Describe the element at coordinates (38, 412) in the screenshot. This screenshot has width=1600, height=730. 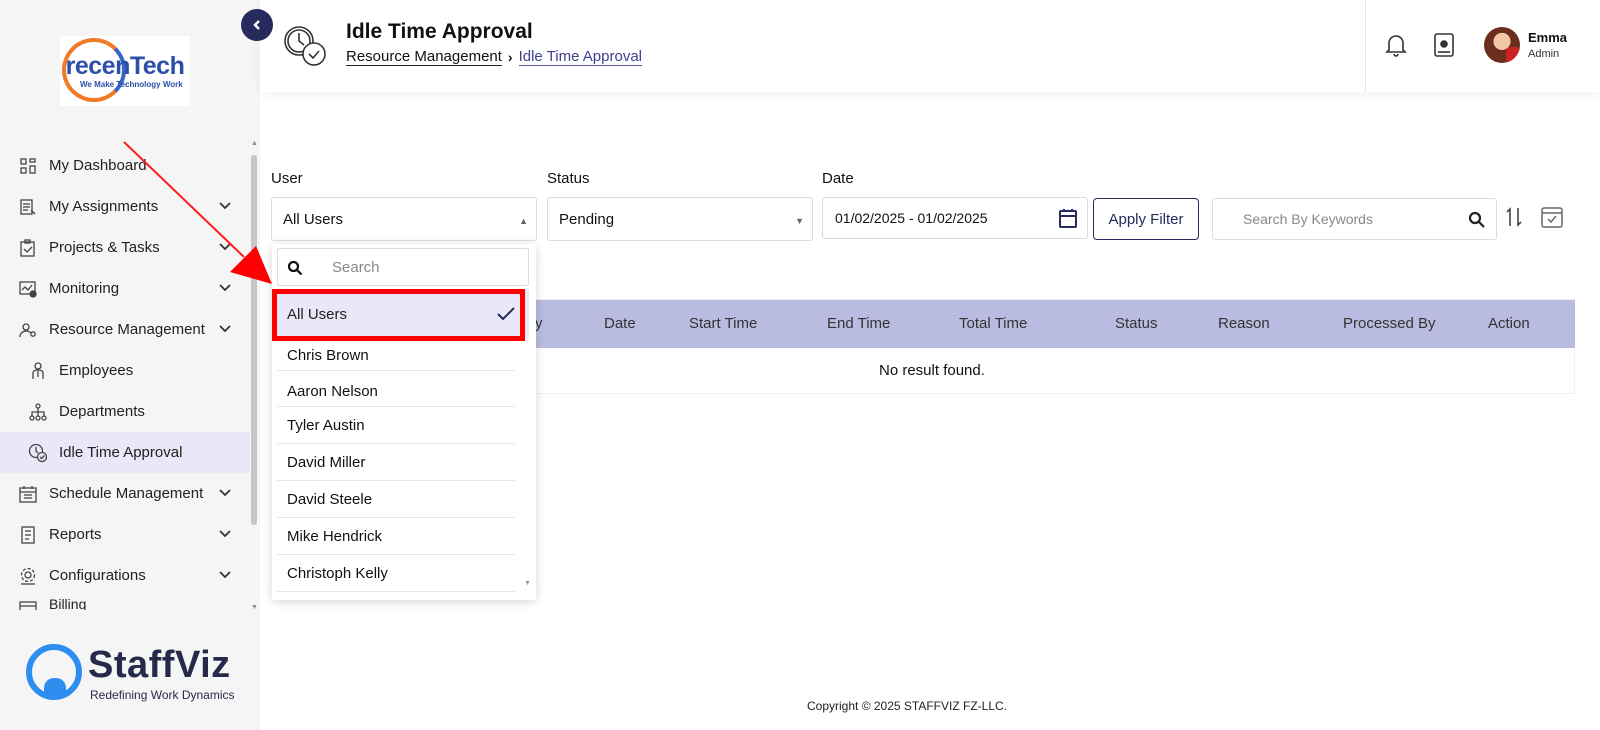
I see `org-chart-icon` at that location.